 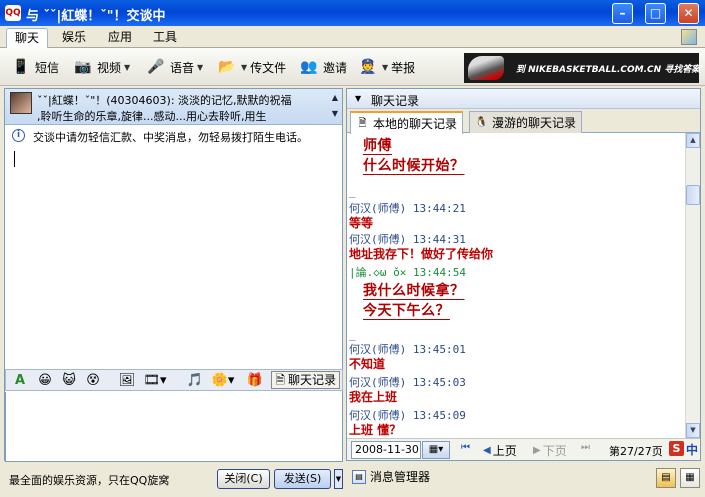 What do you see at coordinates (165, 38) in the screenshot?
I see `tab-tools: 工具` at bounding box center [165, 38].